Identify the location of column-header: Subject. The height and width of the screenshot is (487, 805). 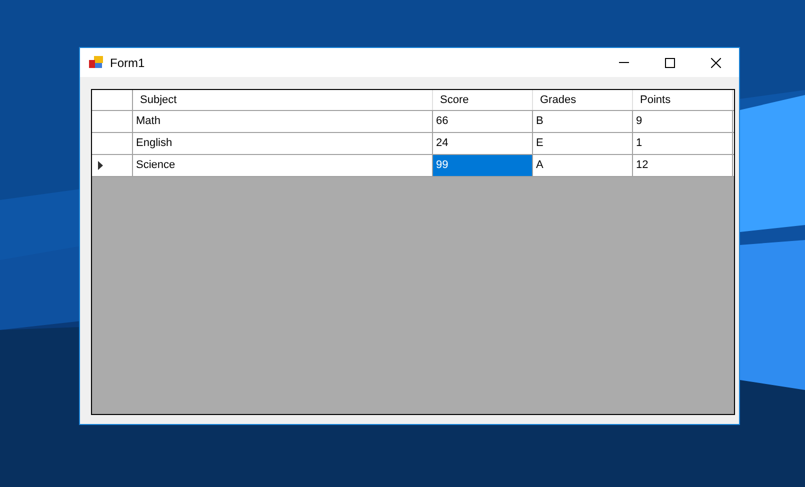
(283, 100).